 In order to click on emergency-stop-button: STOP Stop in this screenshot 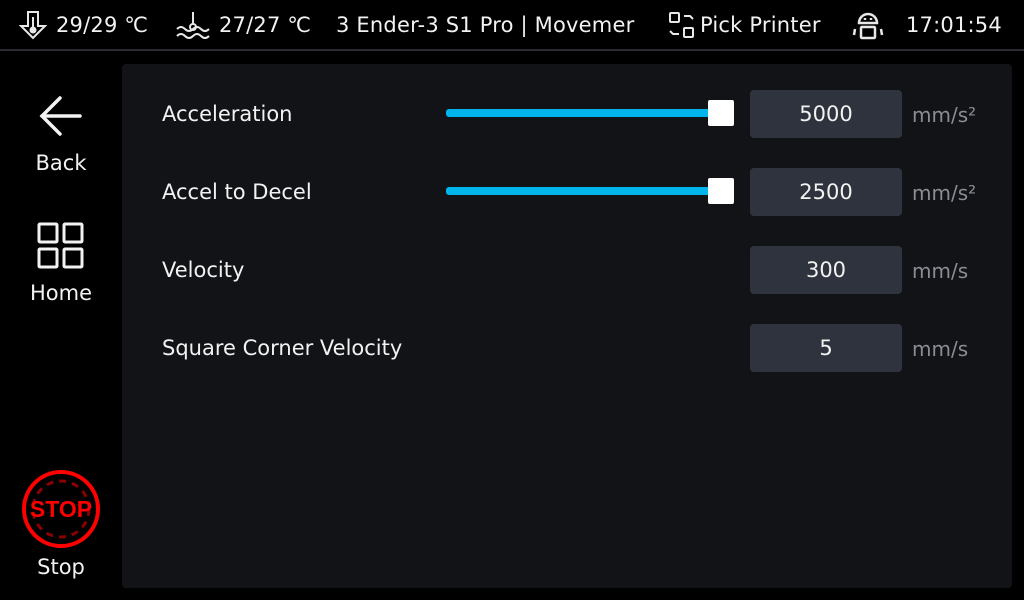, I will do `click(61, 524)`.